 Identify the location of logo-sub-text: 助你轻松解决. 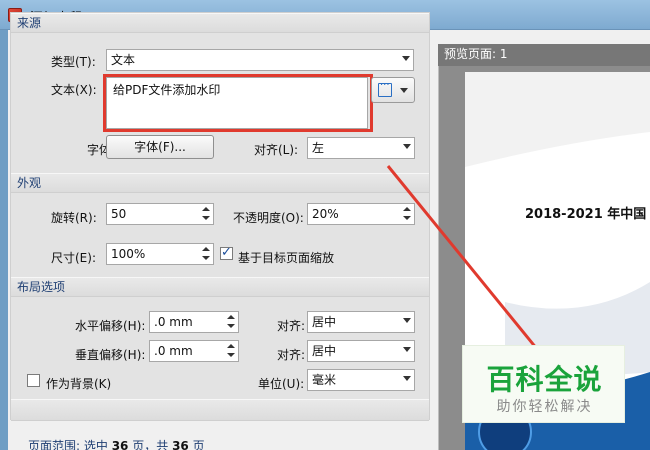
(544, 407).